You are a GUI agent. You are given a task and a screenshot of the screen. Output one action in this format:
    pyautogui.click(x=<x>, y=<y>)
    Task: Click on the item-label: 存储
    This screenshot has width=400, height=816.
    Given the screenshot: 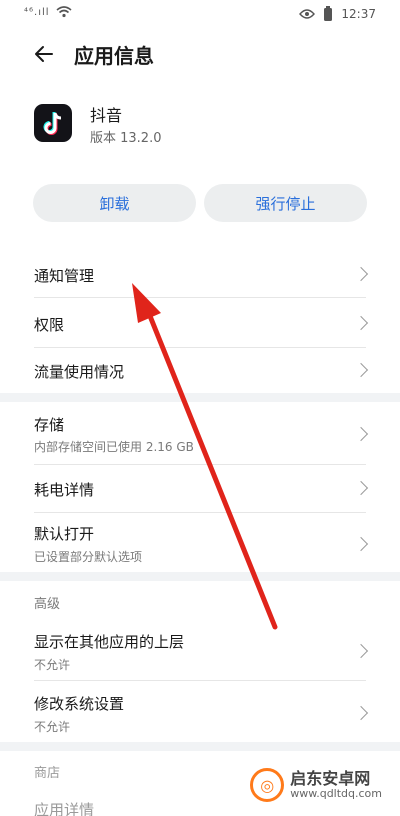 What is the action you would take?
    pyautogui.click(x=49, y=425)
    